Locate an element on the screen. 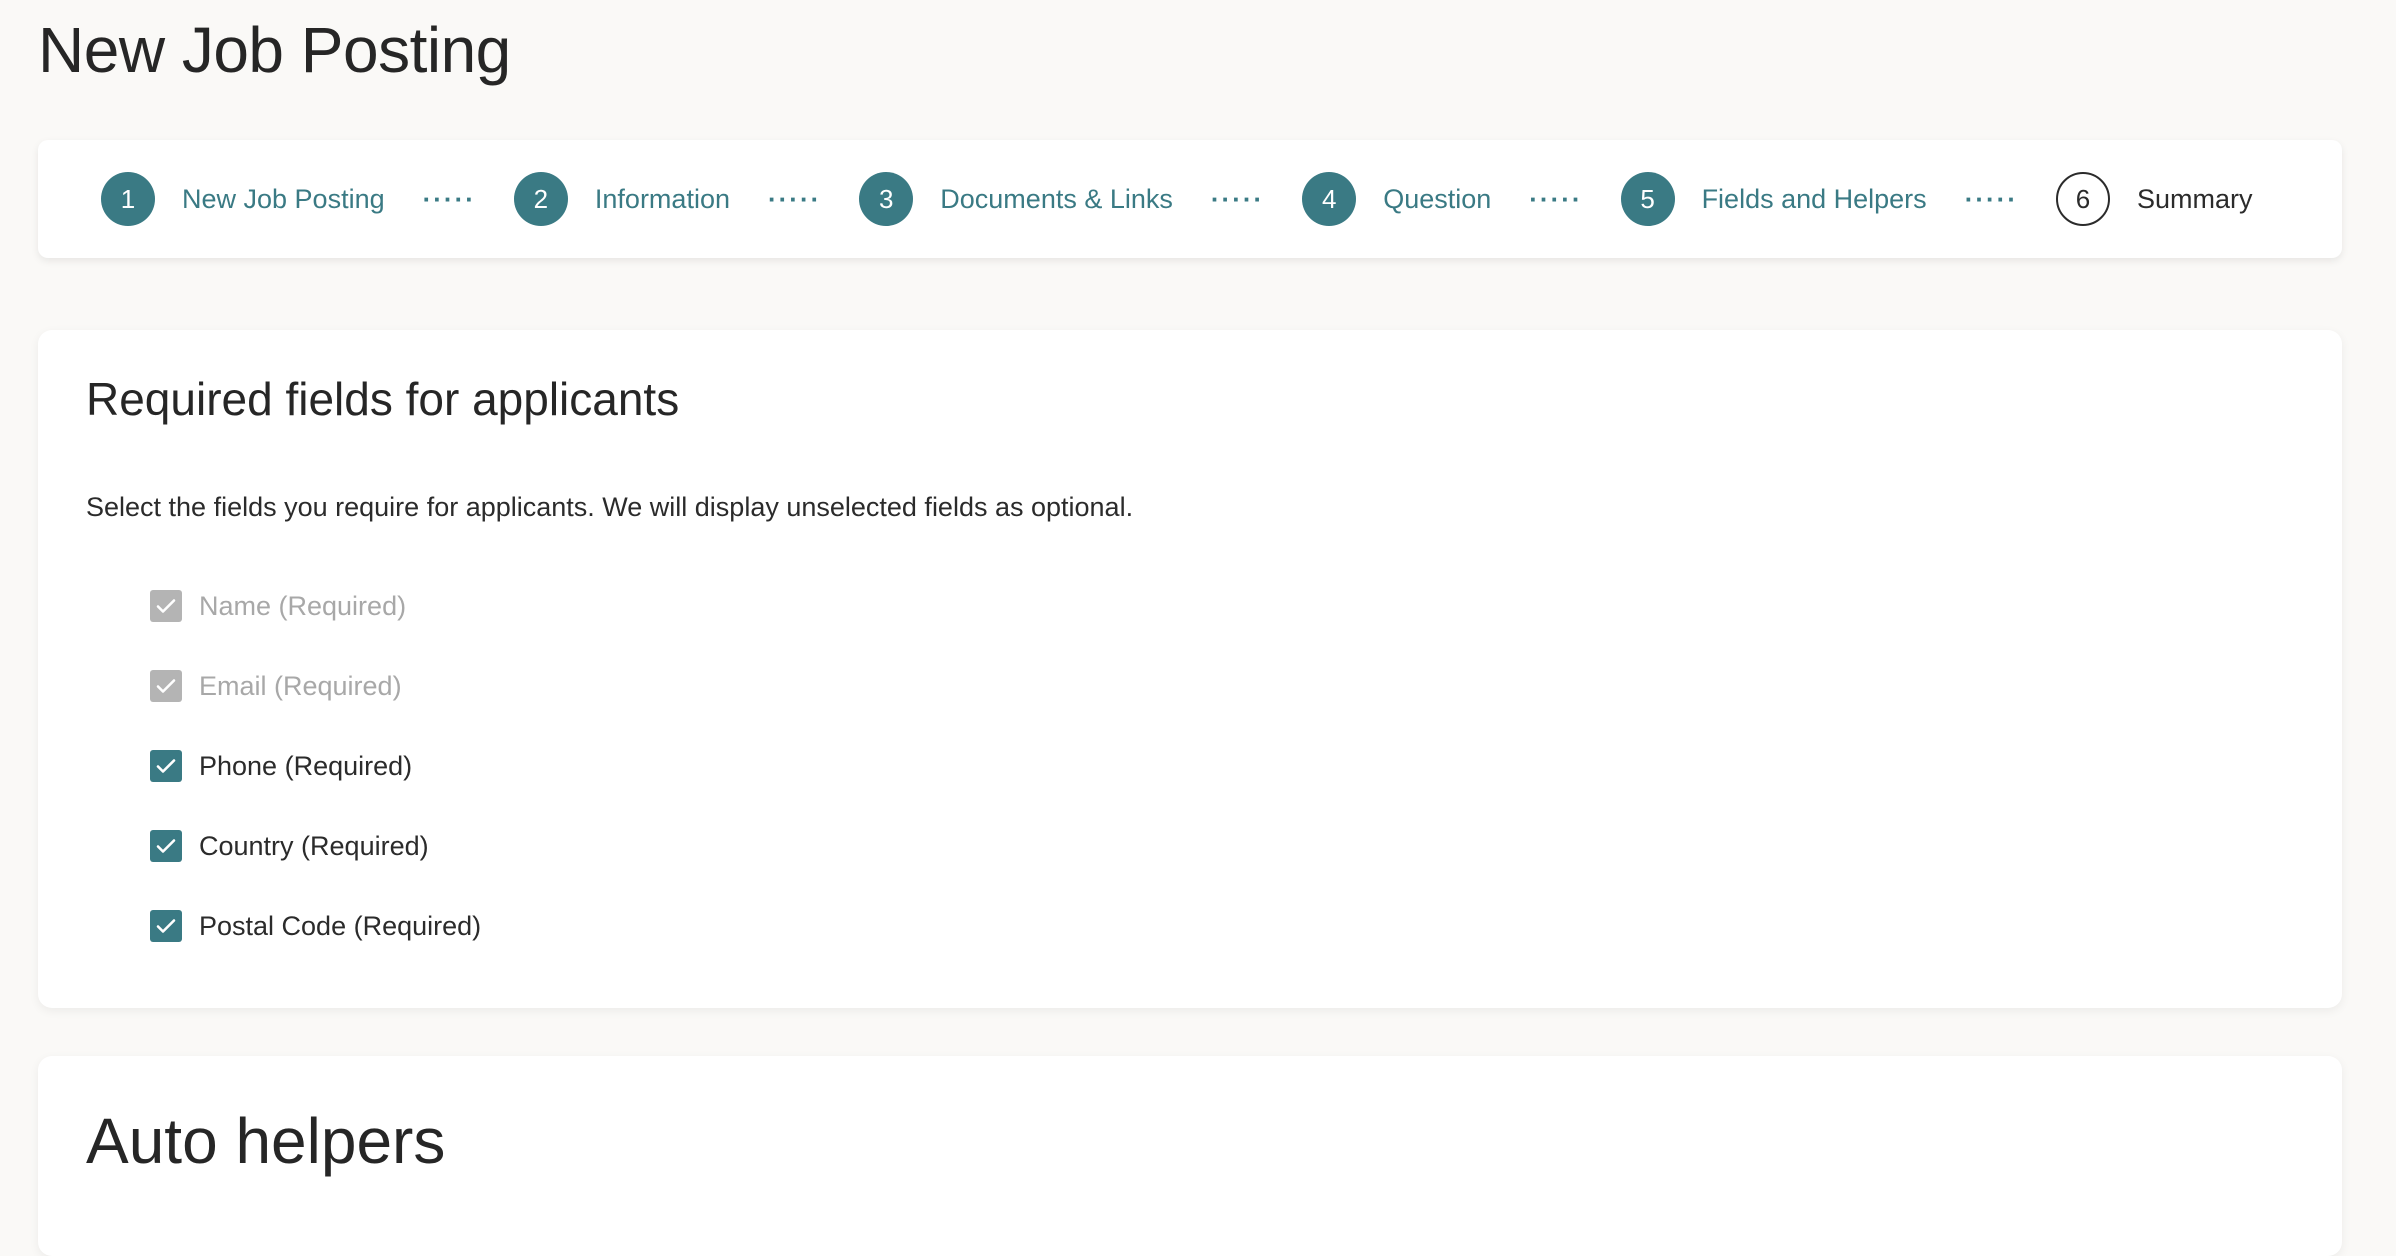 The height and width of the screenshot is (1256, 2396). postal-code-checkbox is located at coordinates (166, 926).